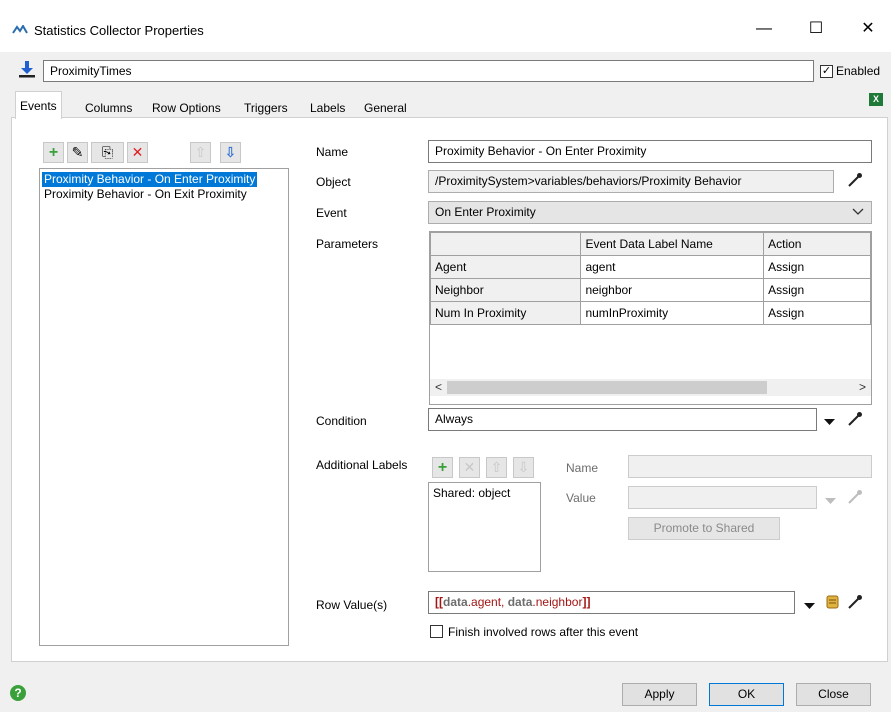 This screenshot has height=712, width=891. I want to click on table-cell: numInProximity, so click(672, 313).